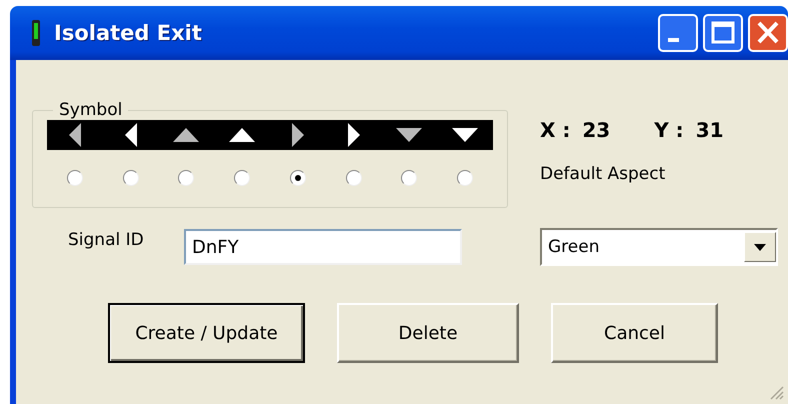 Image resolution: width=788 pixels, height=404 pixels. Describe the element at coordinates (91, 110) in the screenshot. I see `group-label: Symbol` at that location.